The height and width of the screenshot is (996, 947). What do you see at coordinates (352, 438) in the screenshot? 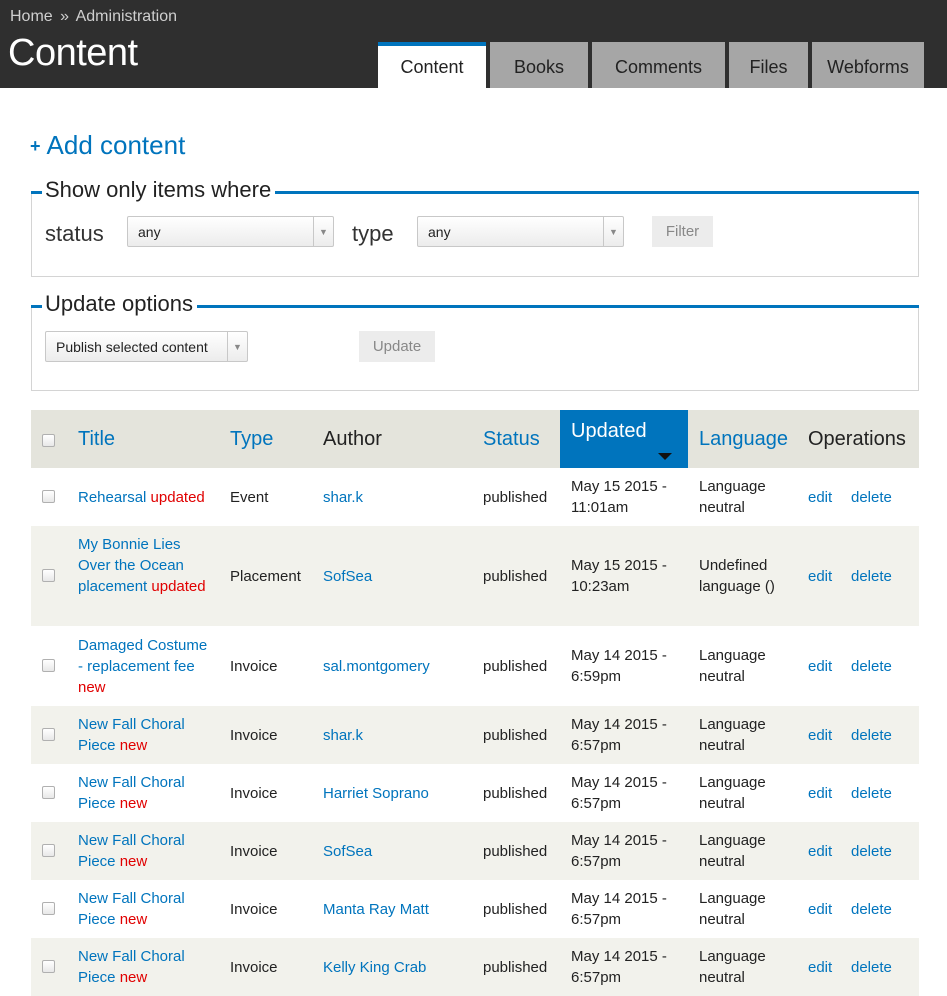
I see `column-header-author: Author` at bounding box center [352, 438].